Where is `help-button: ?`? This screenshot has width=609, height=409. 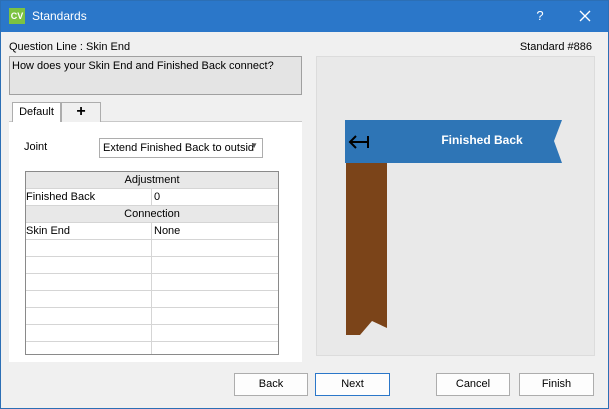 help-button: ? is located at coordinates (540, 16).